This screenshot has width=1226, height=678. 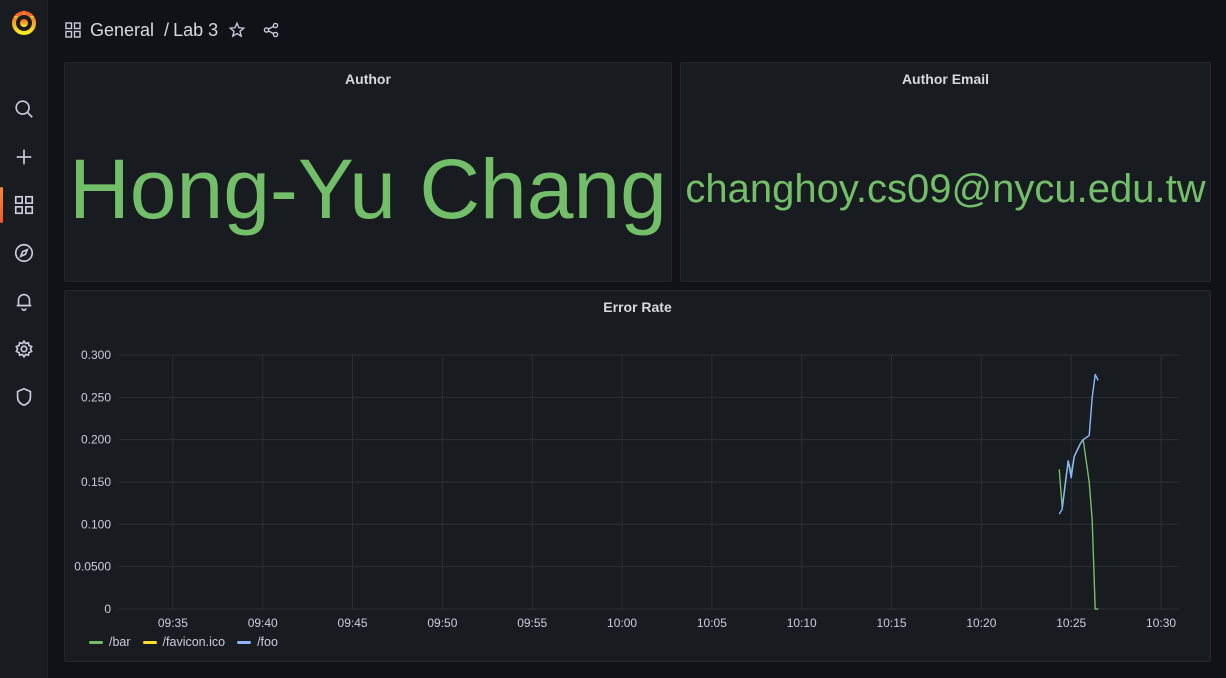 I want to click on dashboard-grid-icon, so click(x=73, y=30).